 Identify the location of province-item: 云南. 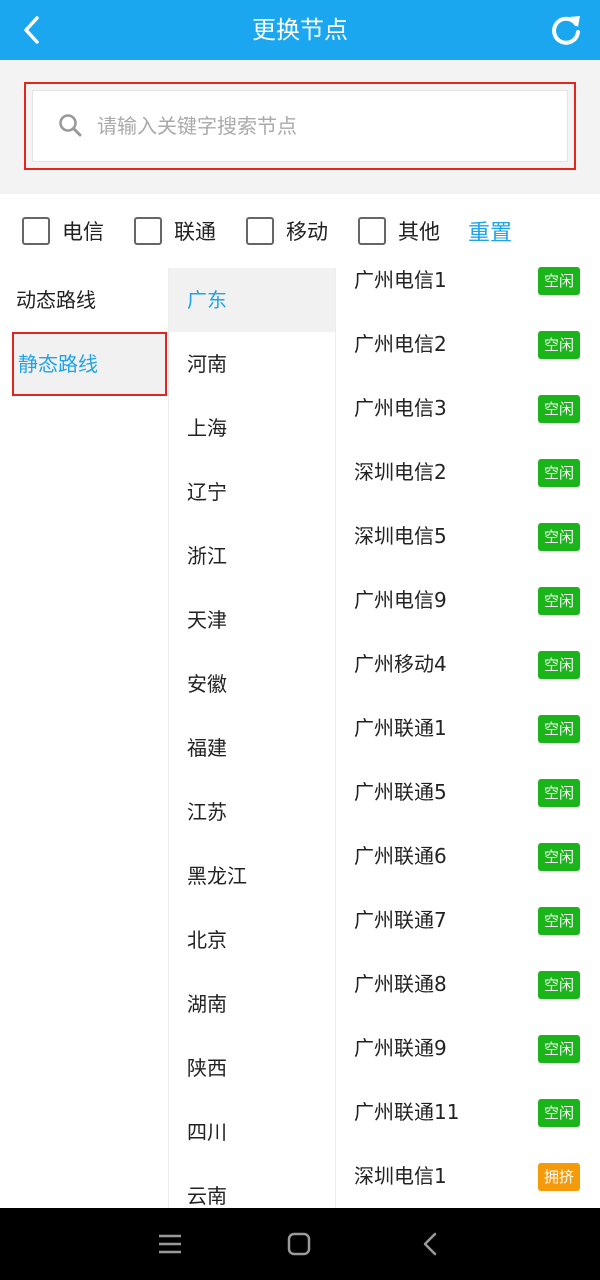
(252, 1186).